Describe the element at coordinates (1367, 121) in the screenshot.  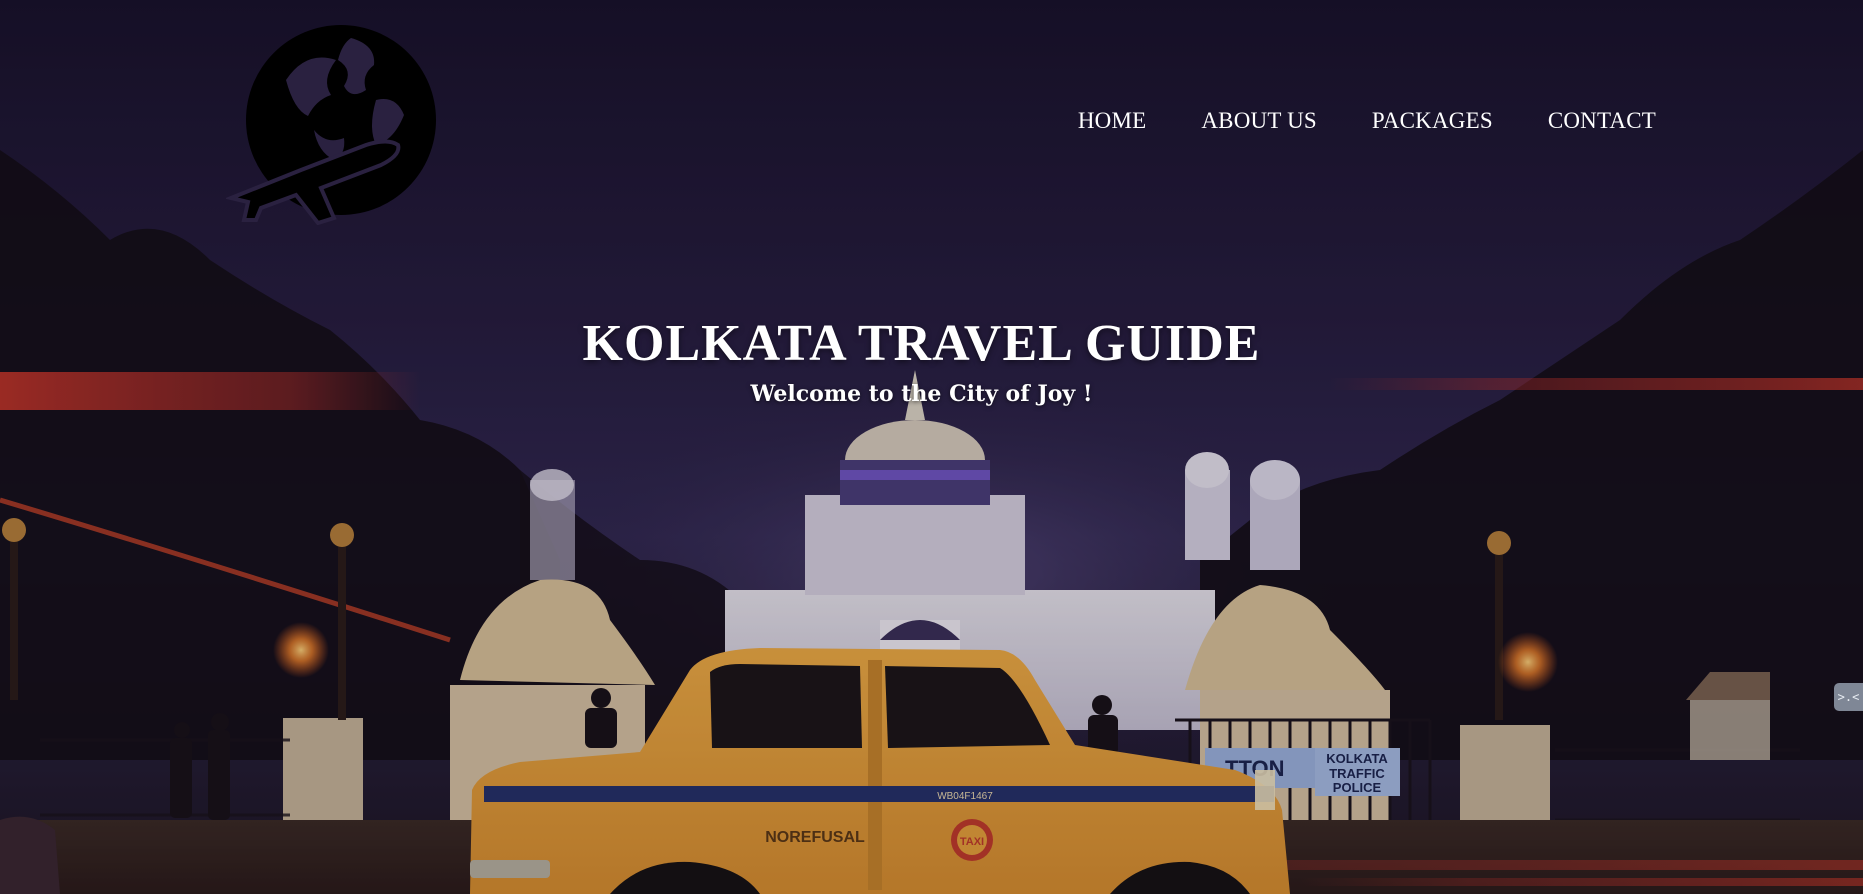
I see `main-nav: HOME ABOUT US PACKAGES CONTACT` at that location.